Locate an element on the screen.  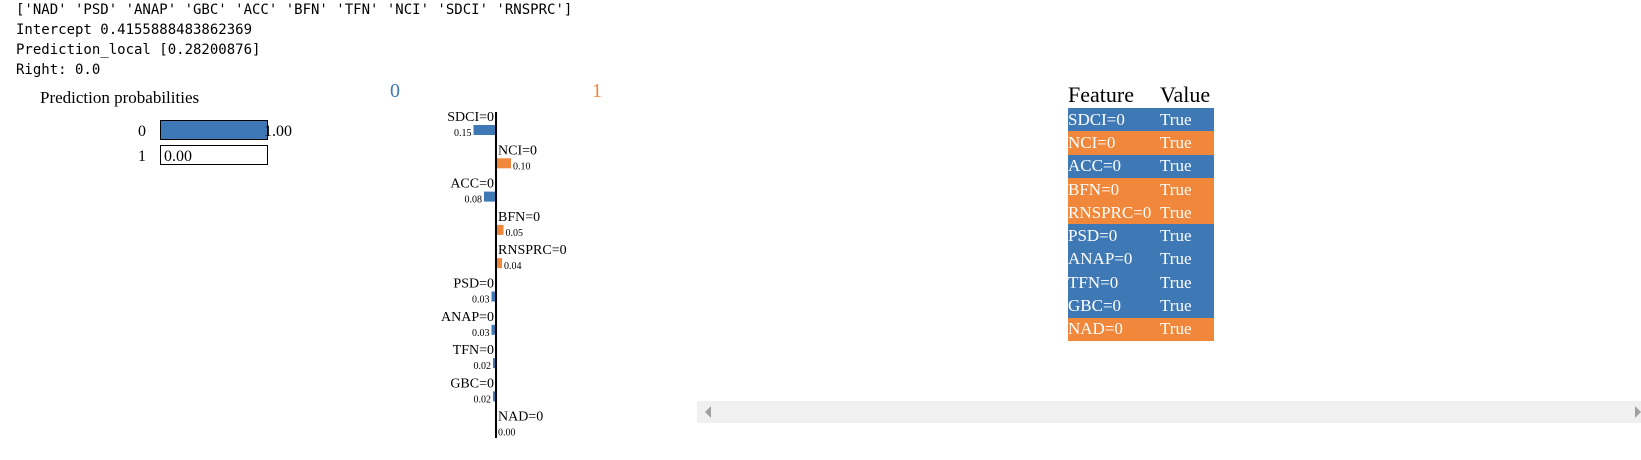
feature-cell: PSD=0 is located at coordinates (1093, 236).